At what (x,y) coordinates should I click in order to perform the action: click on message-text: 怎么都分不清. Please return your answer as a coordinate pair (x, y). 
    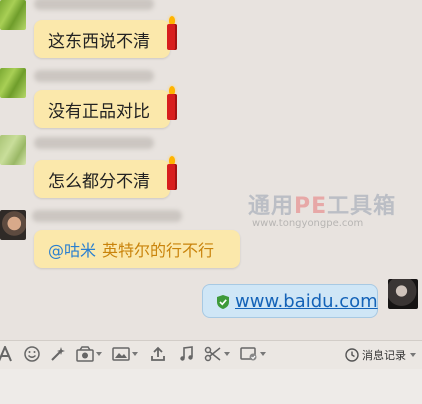
    Looking at the image, I should click on (99, 181).